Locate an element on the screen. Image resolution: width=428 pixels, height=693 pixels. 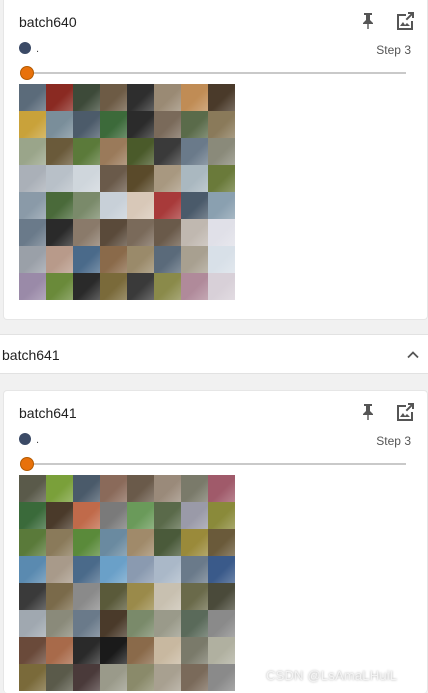
section-header-batch641: batch641 is located at coordinates (214, 354).